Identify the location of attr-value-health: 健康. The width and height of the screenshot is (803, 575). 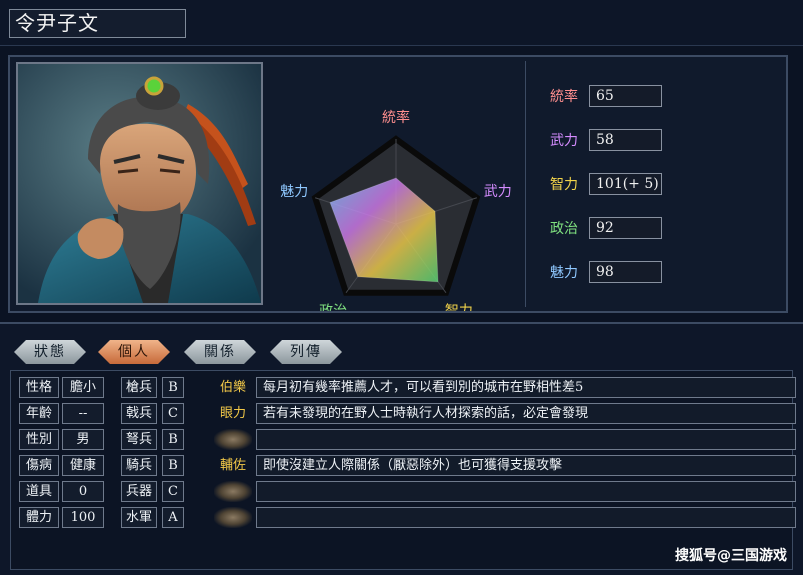
(83, 465).